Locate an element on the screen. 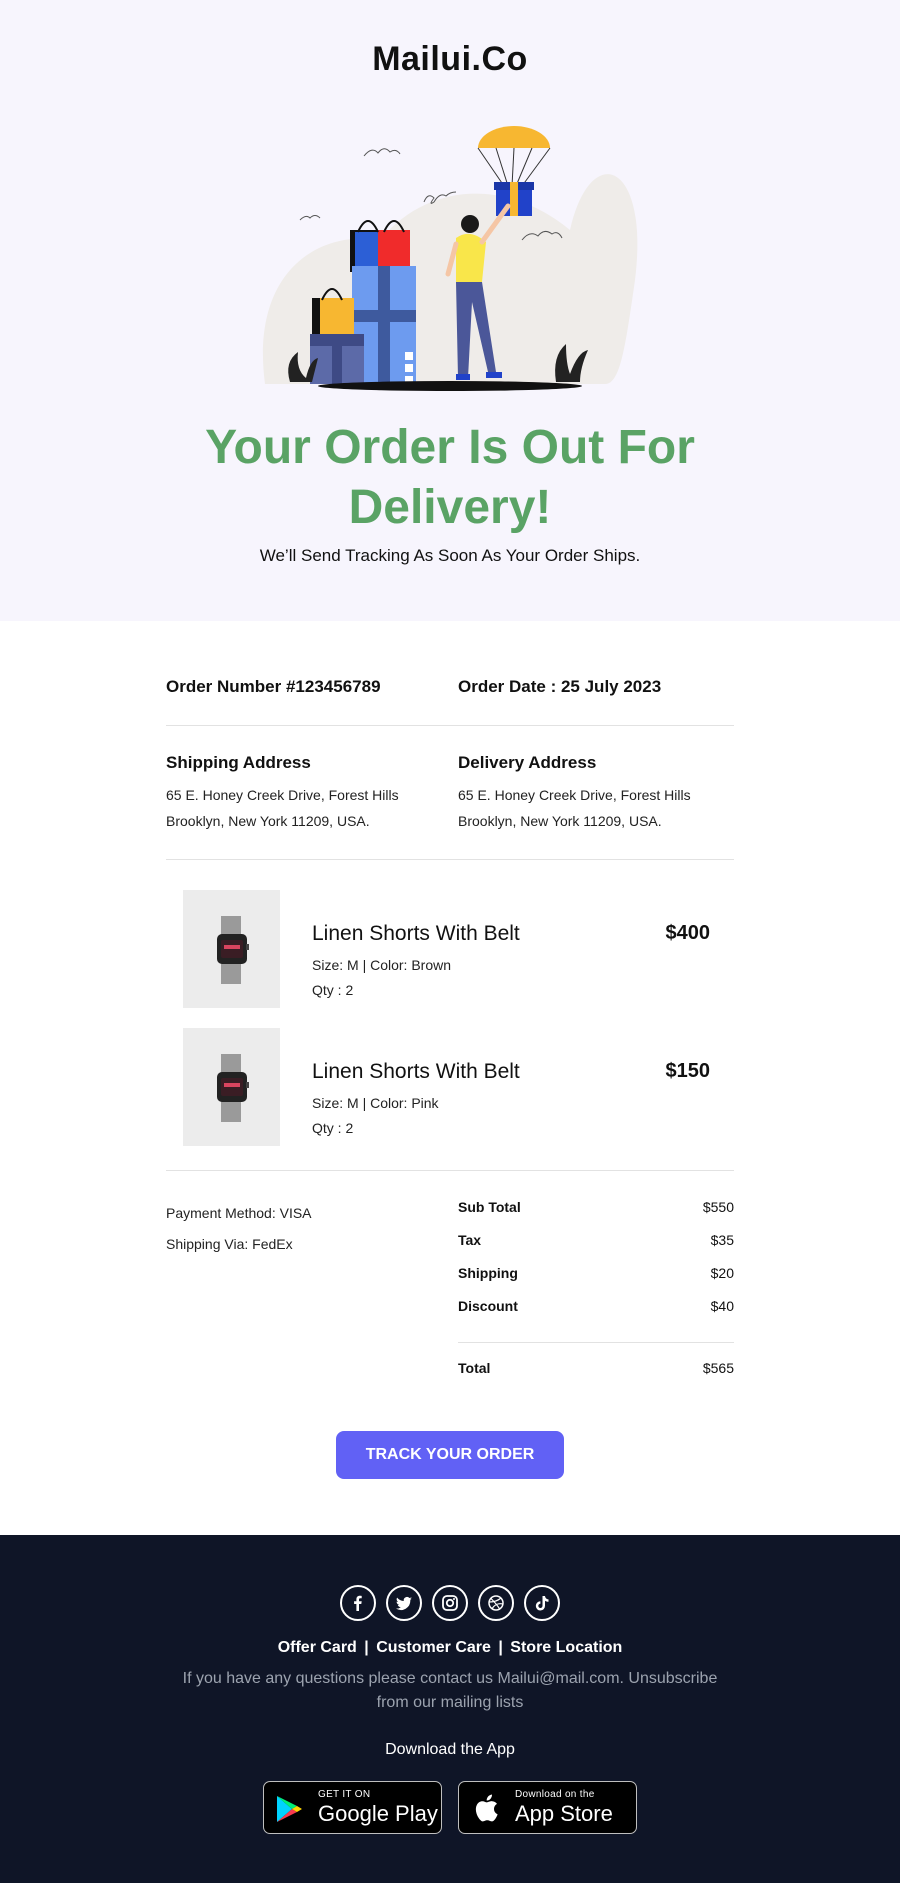 The height and width of the screenshot is (1883, 900). google-play-icon is located at coordinates (289, 1809).